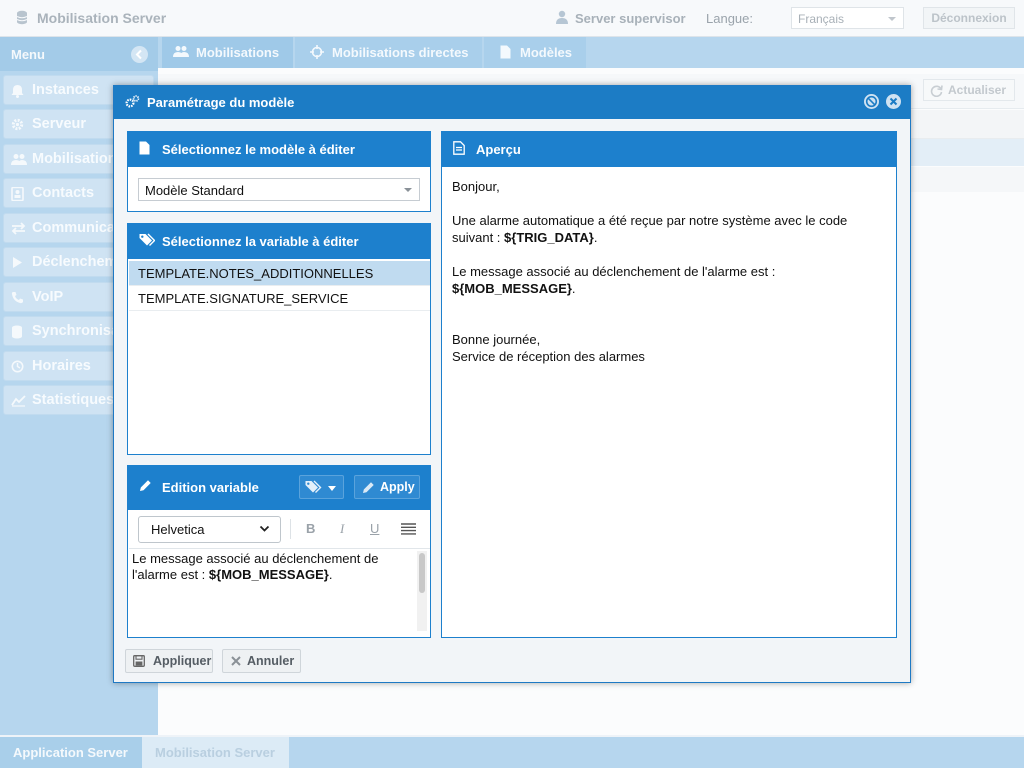 The height and width of the screenshot is (768, 1024). Describe the element at coordinates (400, 52) in the screenshot. I see `tab-label: Mobilisations directes` at that location.